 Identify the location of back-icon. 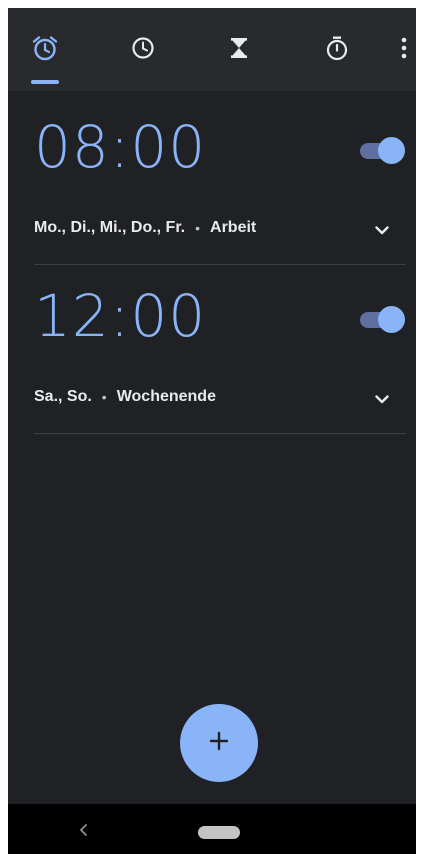
(84, 834).